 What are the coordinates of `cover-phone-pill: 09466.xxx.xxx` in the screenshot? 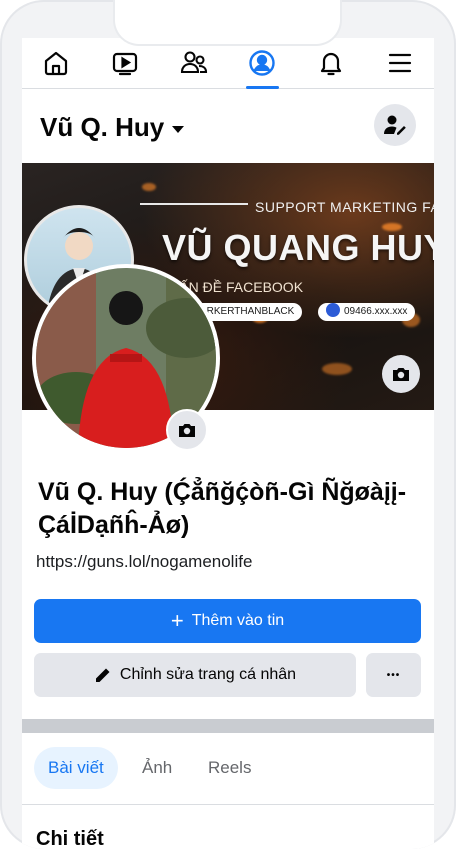 It's located at (367, 312).